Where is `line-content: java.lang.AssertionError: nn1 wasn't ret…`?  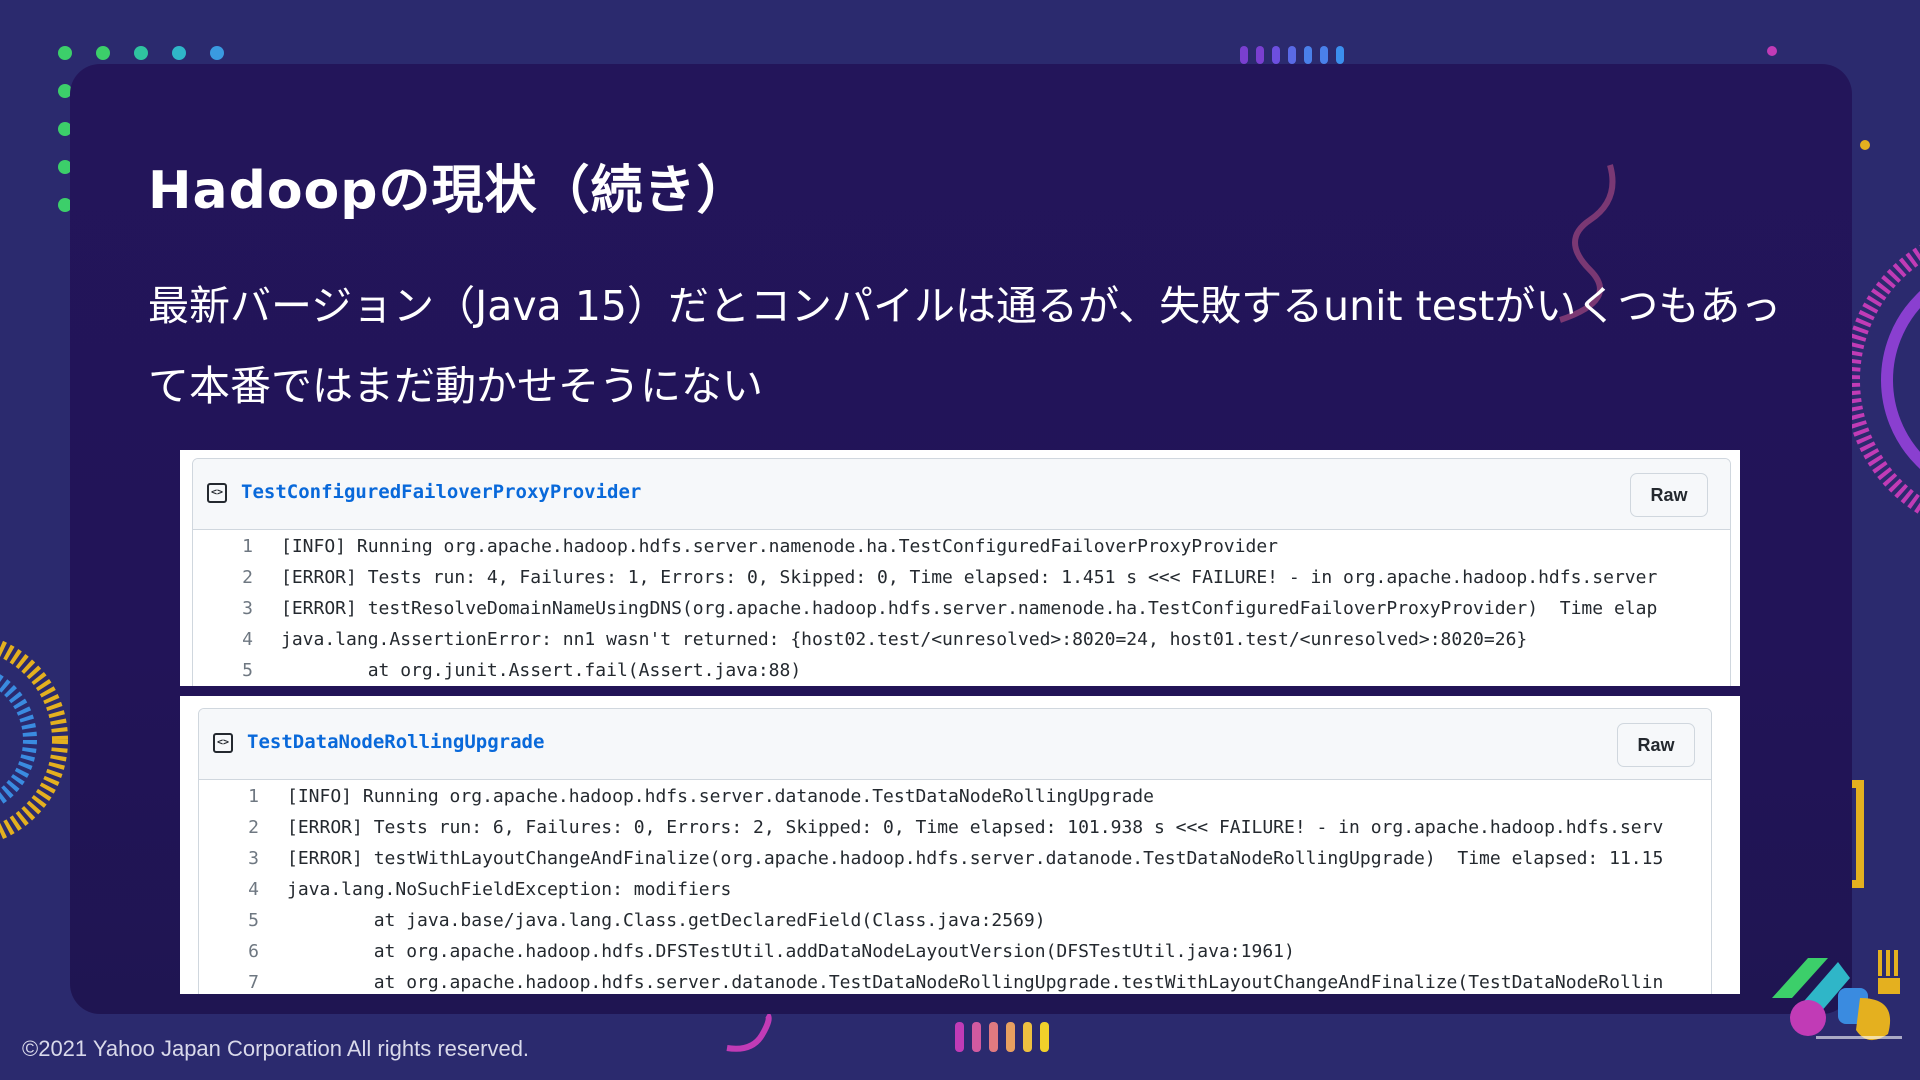
line-content: java.lang.AssertionError: nn1 wasn't ret… is located at coordinates (904, 639).